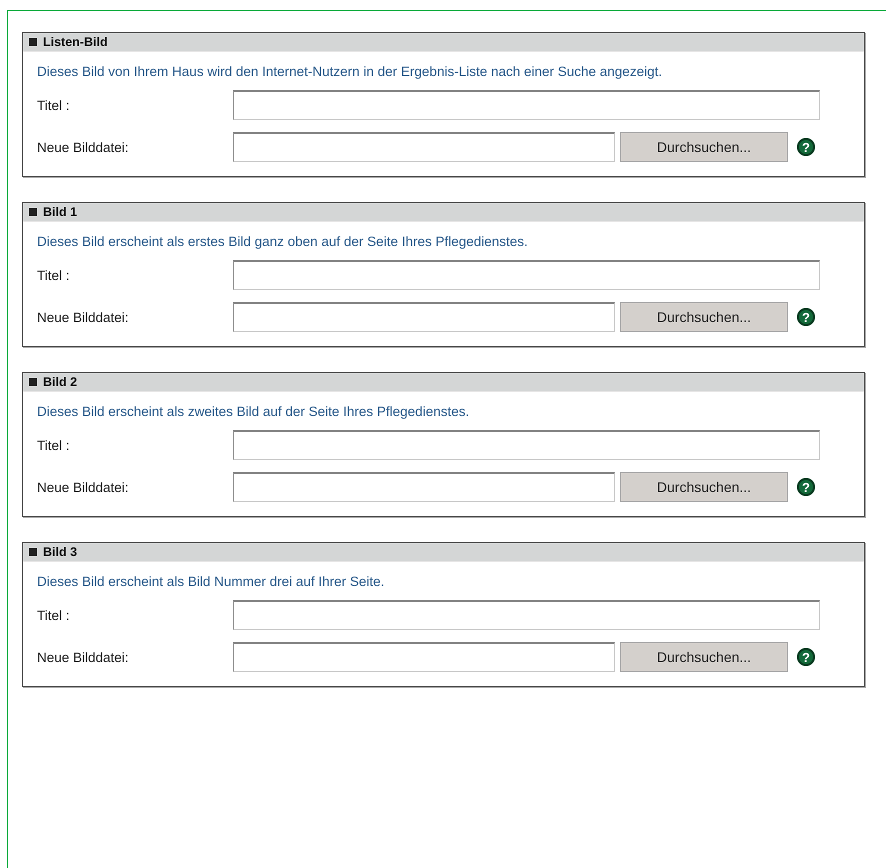 This screenshot has height=868, width=886. Describe the element at coordinates (350, 72) in the screenshot. I see `description-text: Dieses Bild von Ihrem Haus wird den Internet-Nutzern in der Ergebnis-Liste nach einer Suche angezeigt.` at that location.